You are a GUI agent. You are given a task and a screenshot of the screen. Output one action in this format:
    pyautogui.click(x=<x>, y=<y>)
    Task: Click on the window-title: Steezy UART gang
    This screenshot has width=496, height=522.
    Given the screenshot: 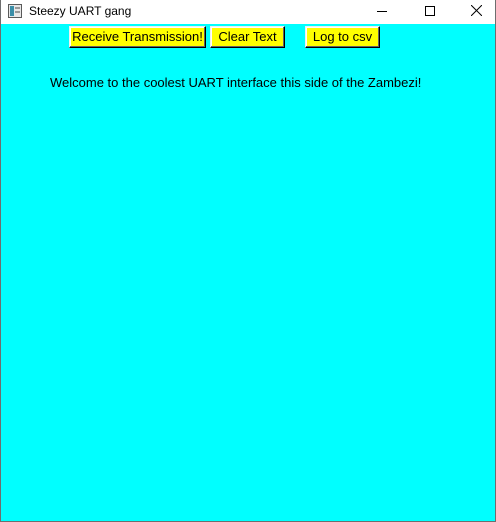 What is the action you would take?
    pyautogui.click(x=80, y=11)
    